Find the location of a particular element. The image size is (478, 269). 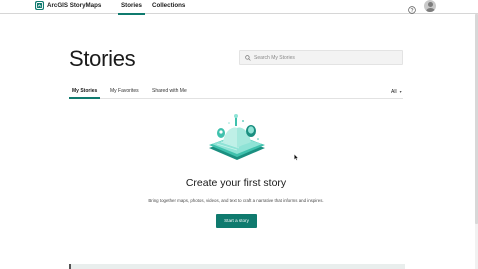

question-circle-icon is located at coordinates (412, 7).